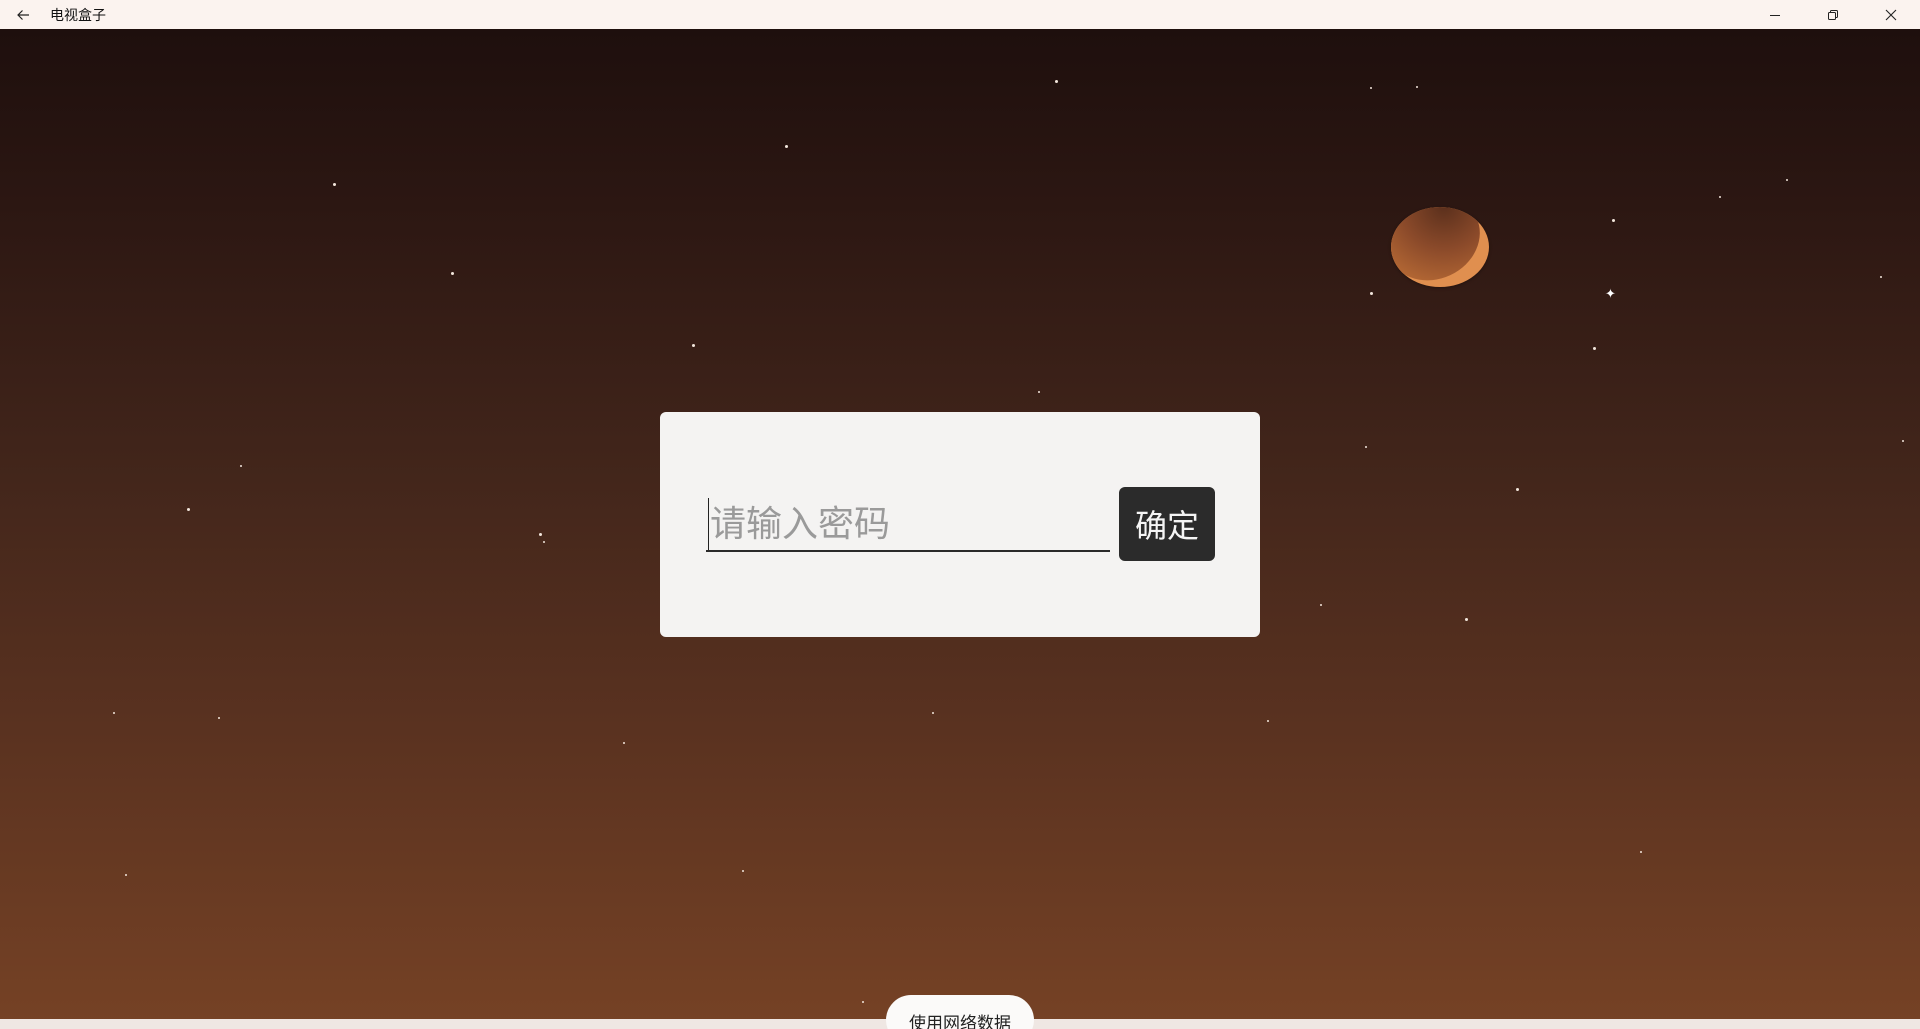  I want to click on close-icon, so click(1891, 14).